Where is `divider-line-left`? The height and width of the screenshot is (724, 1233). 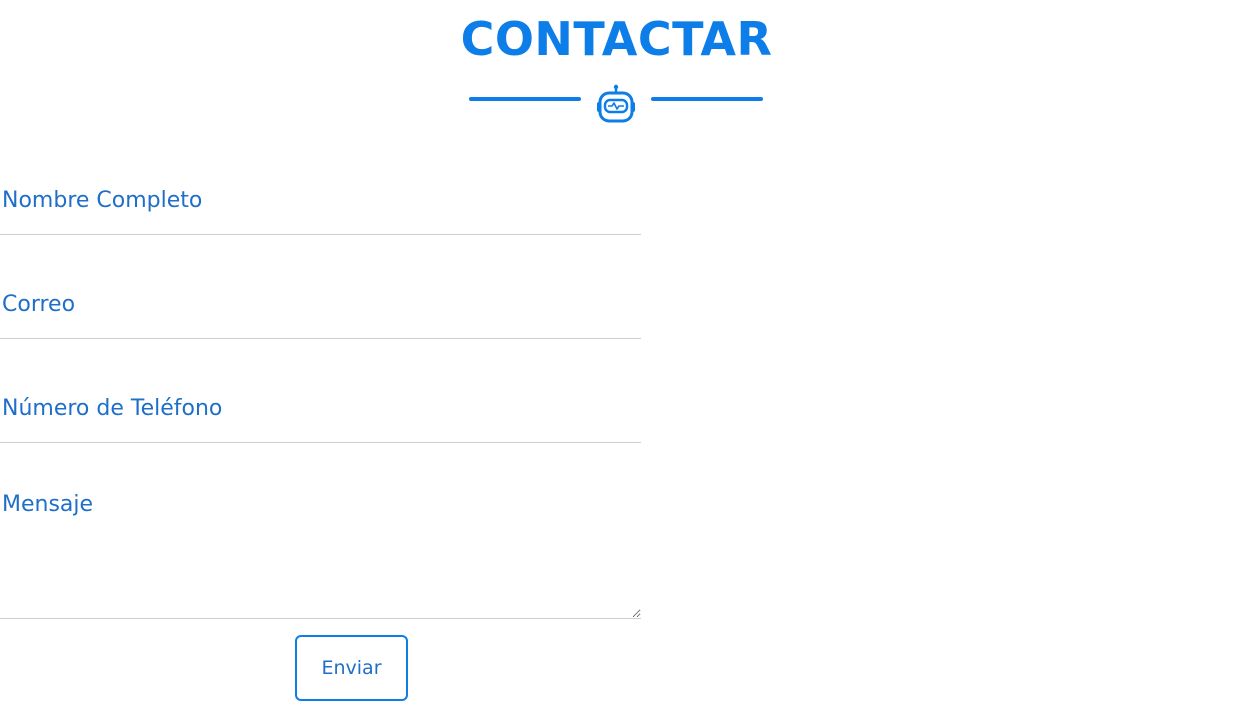 divider-line-left is located at coordinates (525, 99).